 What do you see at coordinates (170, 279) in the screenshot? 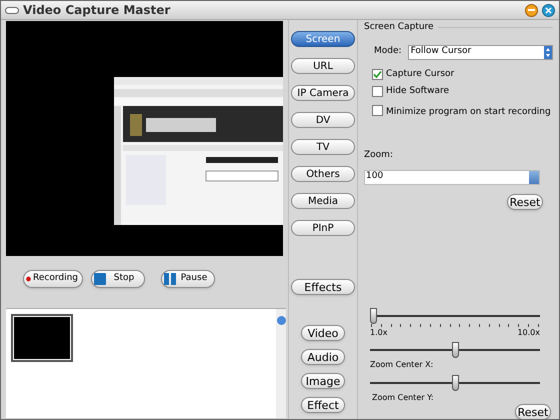
I see `pause-icon` at bounding box center [170, 279].